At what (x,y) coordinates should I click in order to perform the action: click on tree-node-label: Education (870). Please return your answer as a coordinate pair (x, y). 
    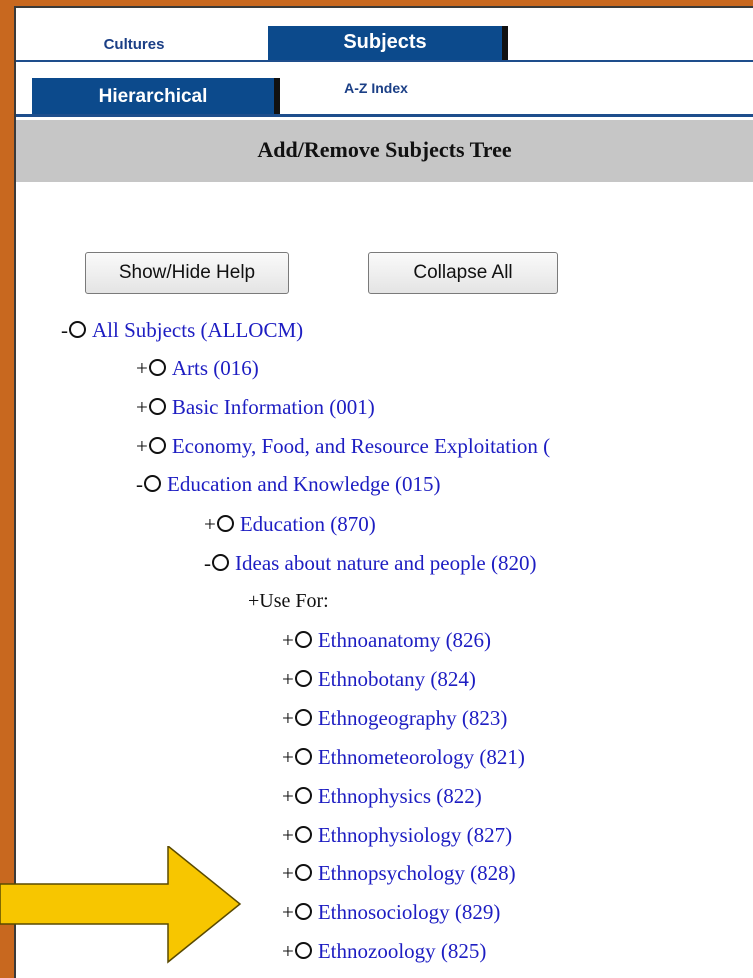
    Looking at the image, I should click on (308, 524).